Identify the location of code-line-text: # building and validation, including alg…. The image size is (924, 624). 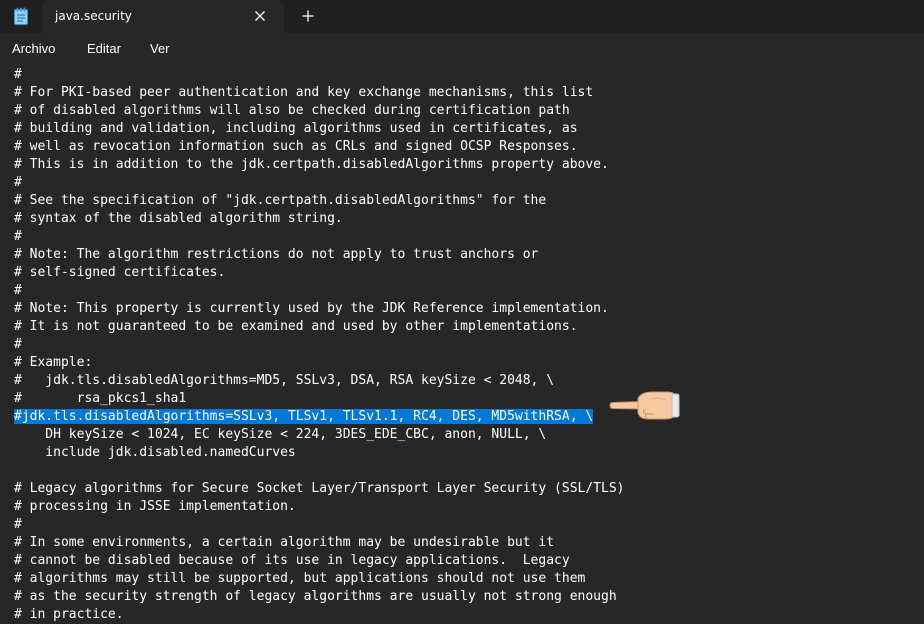
(296, 128).